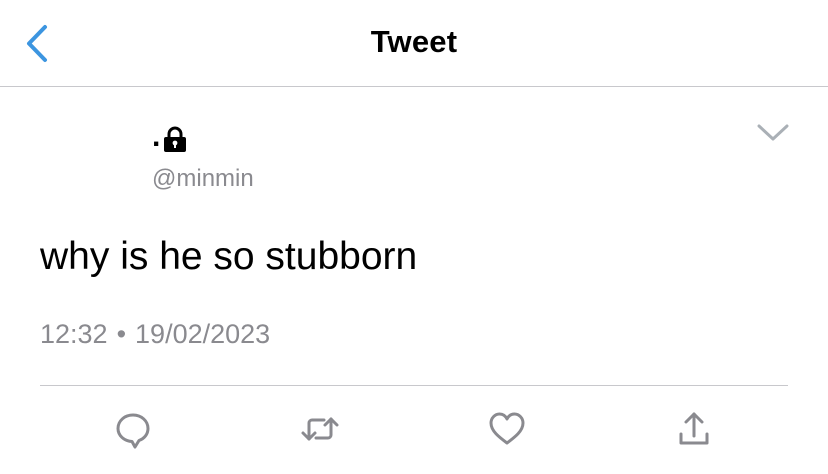 The image size is (828, 474). I want to click on display-name: ., so click(156, 136).